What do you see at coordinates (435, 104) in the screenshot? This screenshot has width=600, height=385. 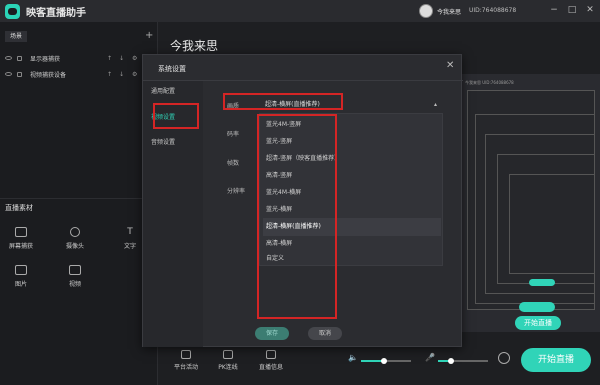 I see `chevron-up-icon: ▴` at bounding box center [435, 104].